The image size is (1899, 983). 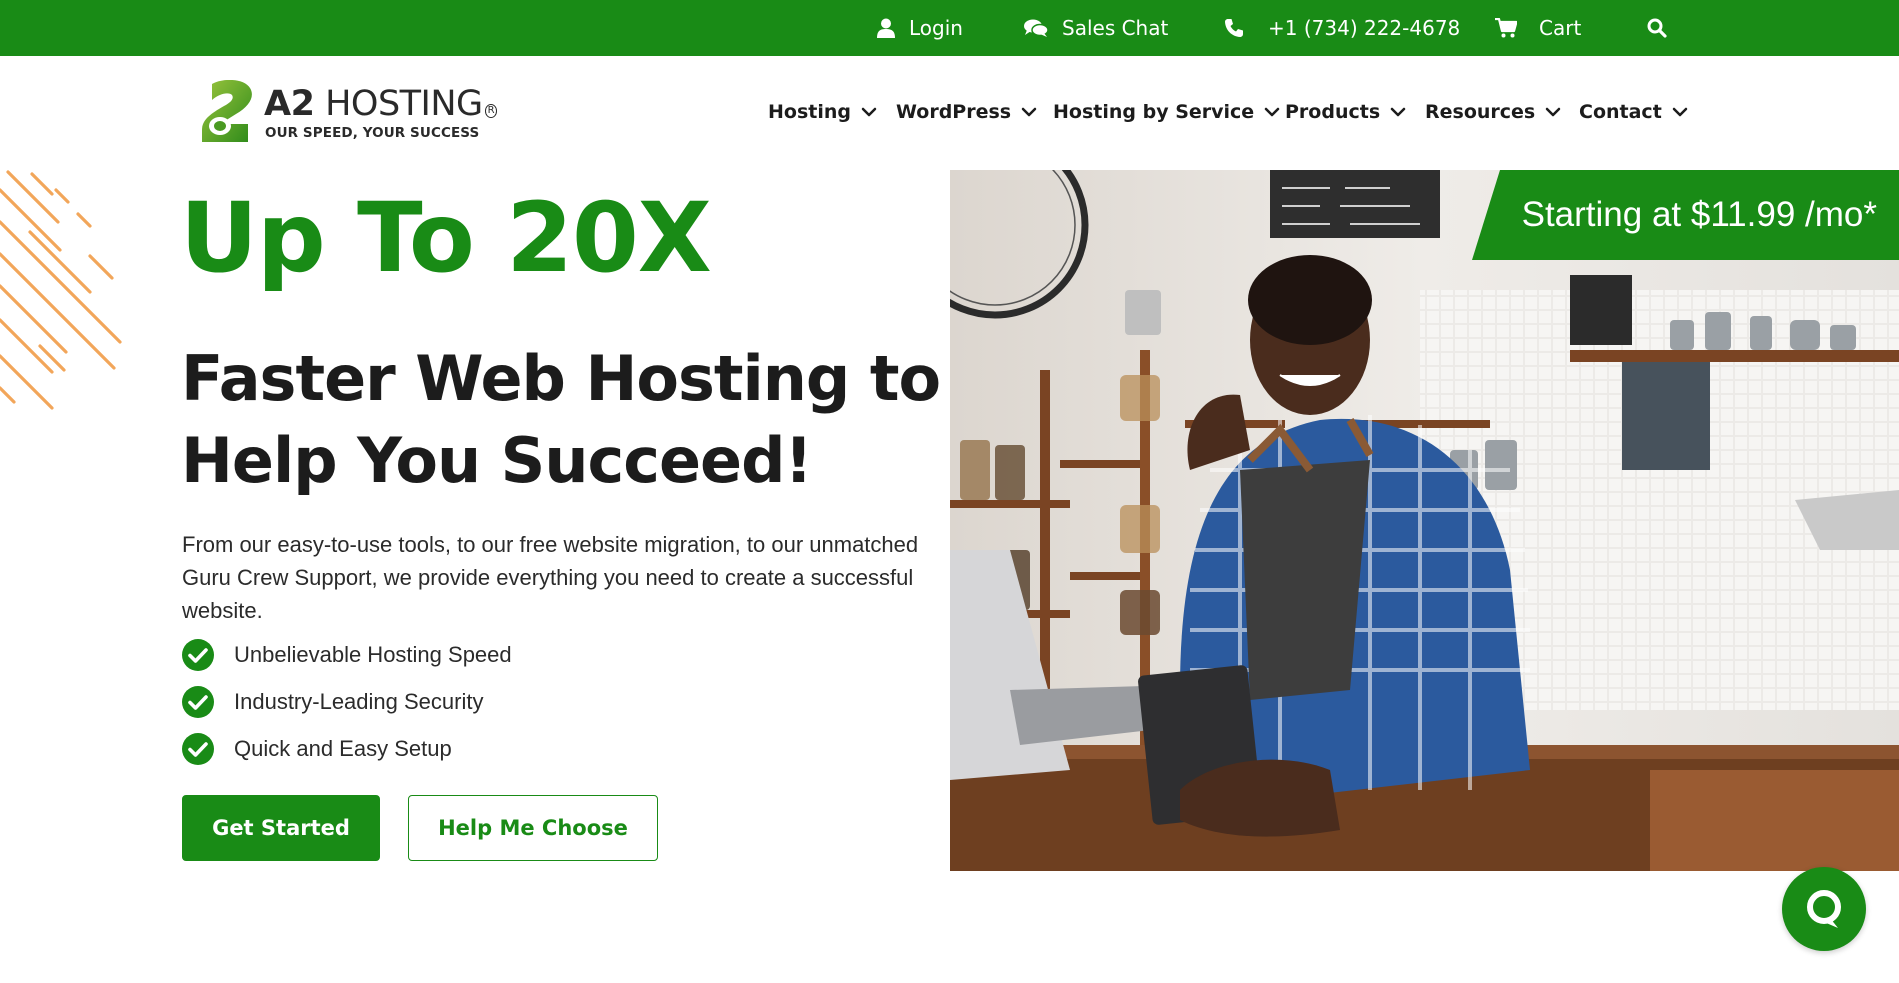 I want to click on top-utility-bar: Login Sales Chat +1 (734) 222-4678 Cart, so click(x=949, y=28).